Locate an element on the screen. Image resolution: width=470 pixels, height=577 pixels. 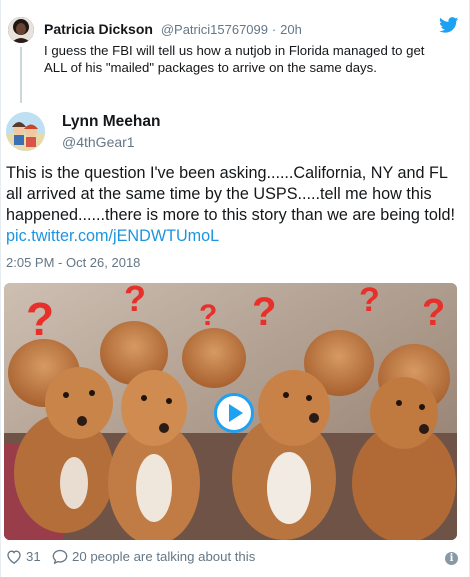
parent-timestamp: 20h is located at coordinates (291, 29).